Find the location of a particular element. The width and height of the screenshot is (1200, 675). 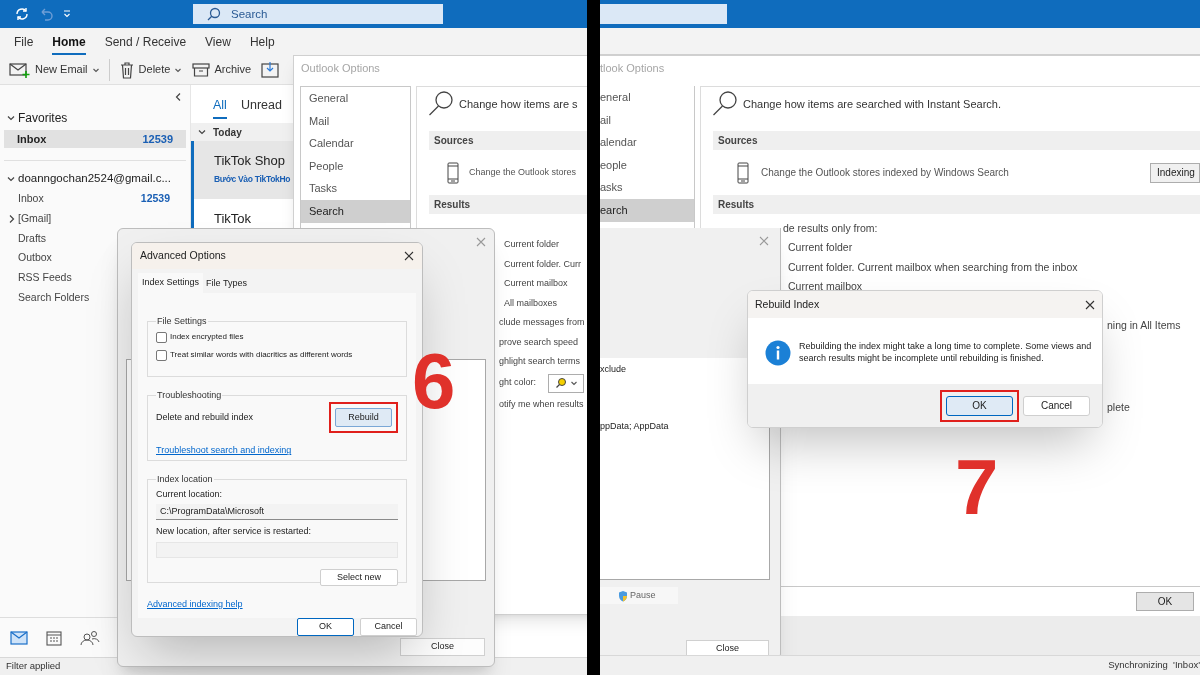

group-label: Troubleshooting is located at coordinates (189, 395).